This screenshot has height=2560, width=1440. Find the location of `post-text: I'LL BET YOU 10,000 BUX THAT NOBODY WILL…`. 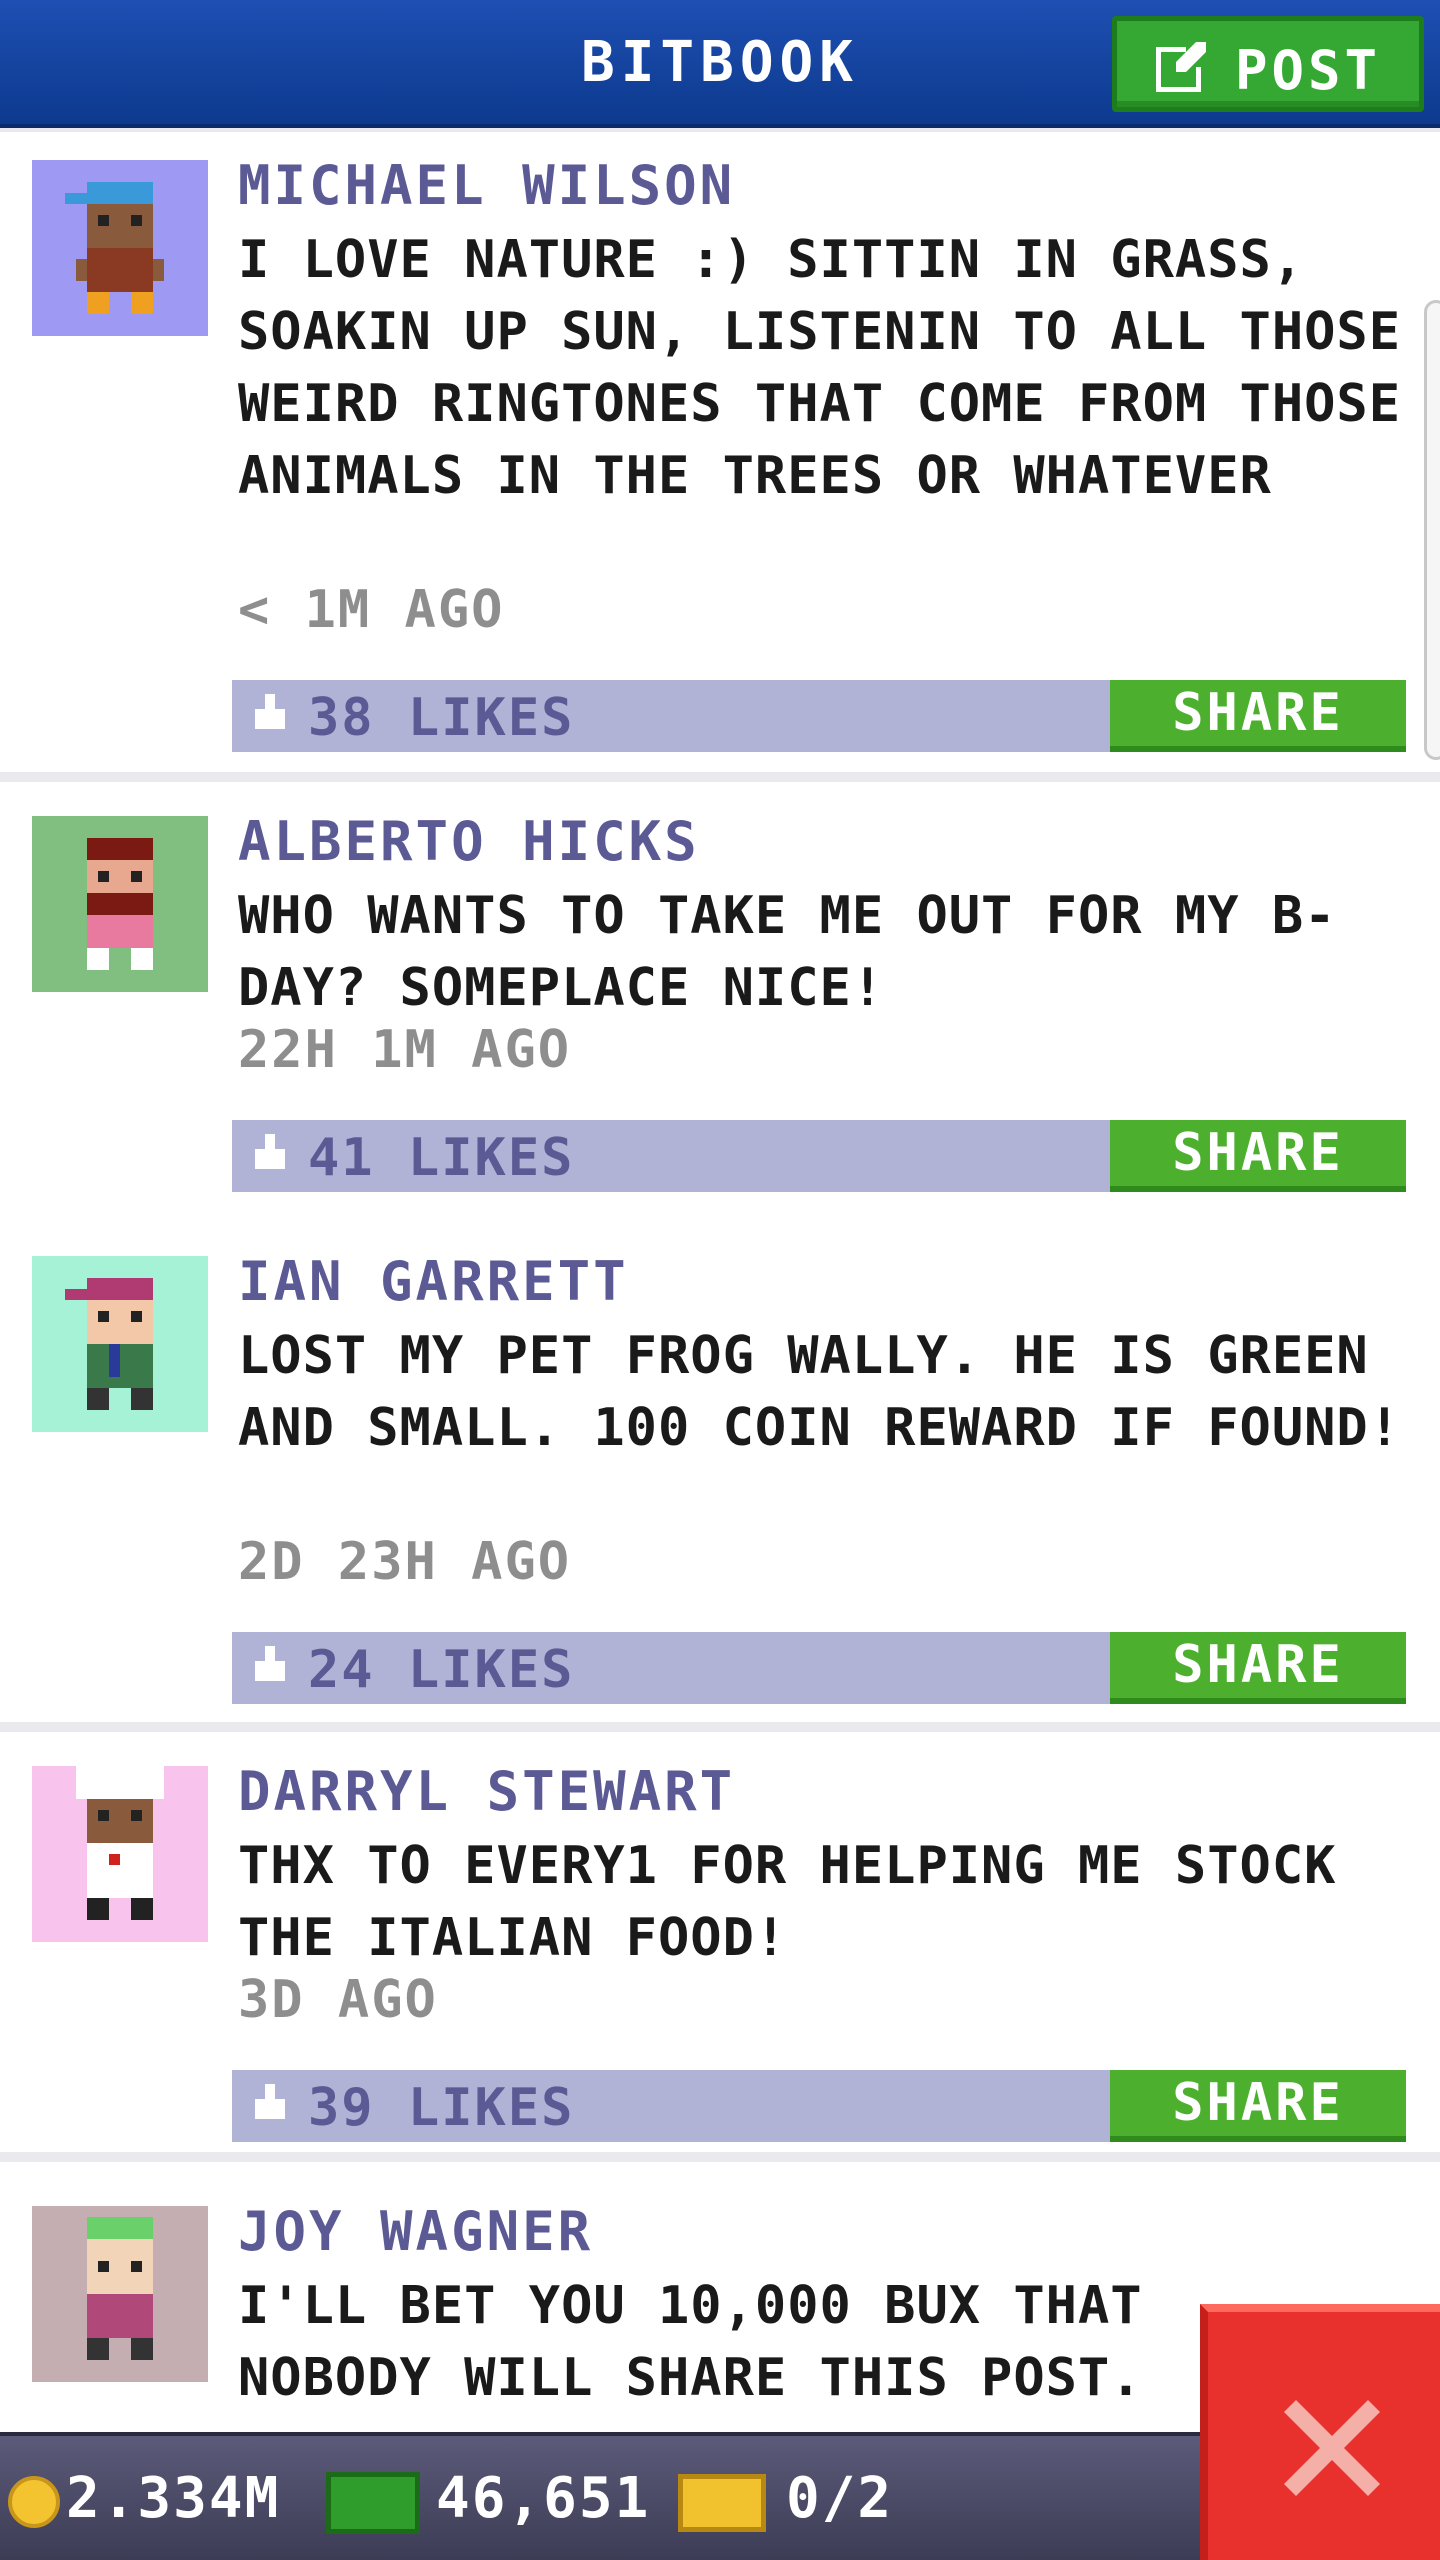

post-text: I'LL BET YOU 10,000 BUX THAT NOBODY WILL… is located at coordinates (690, 2342).